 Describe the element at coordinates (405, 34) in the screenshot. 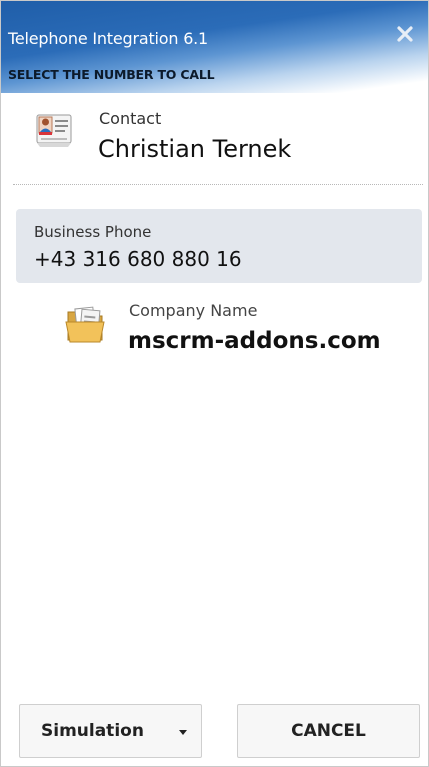

I see `close-icon` at that location.